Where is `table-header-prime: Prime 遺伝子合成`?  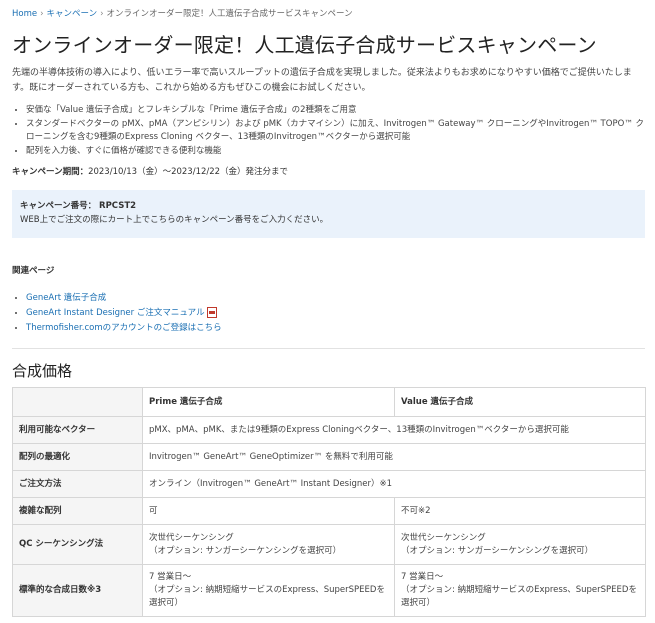
table-header-prime: Prime 遺伝子合成 is located at coordinates (268, 402).